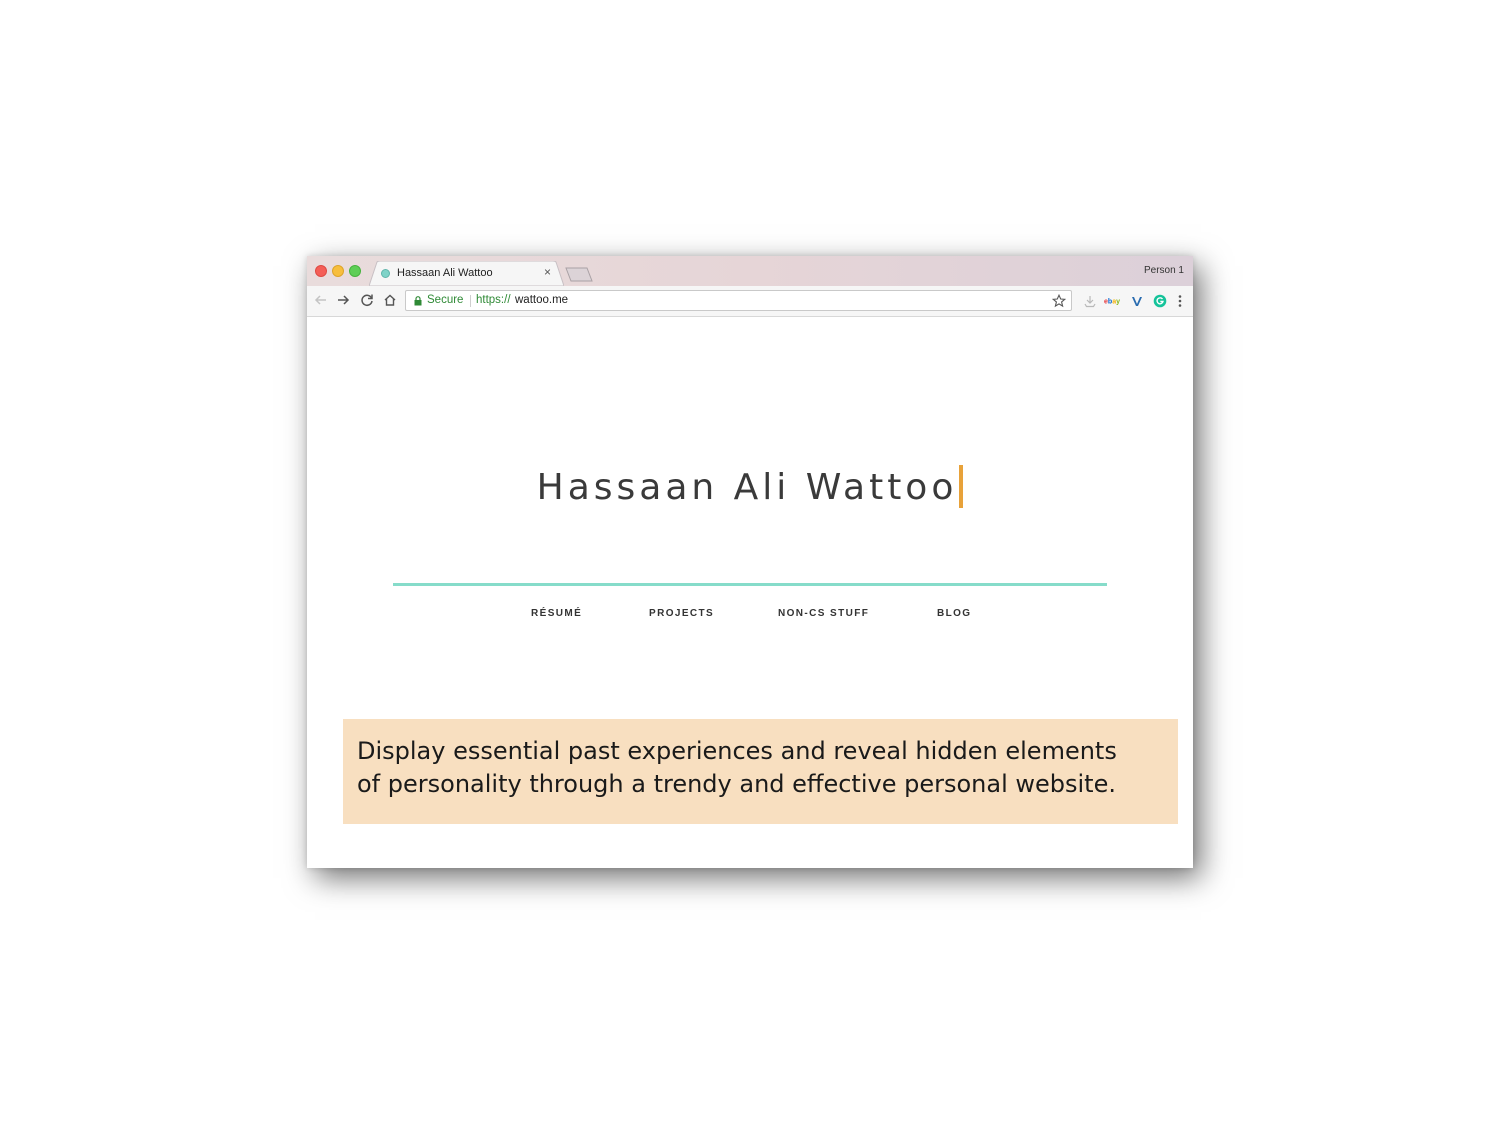 The width and height of the screenshot is (1500, 1125). I want to click on download-icon, so click(1090, 302).